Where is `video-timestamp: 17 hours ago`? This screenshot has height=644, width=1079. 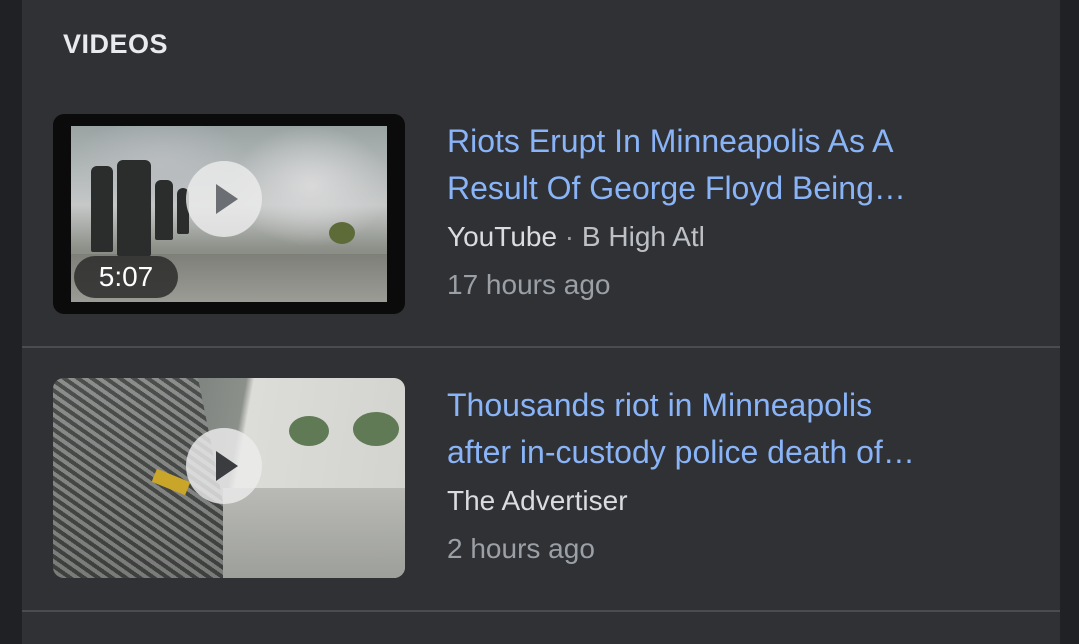 video-timestamp: 17 hours ago is located at coordinates (529, 284).